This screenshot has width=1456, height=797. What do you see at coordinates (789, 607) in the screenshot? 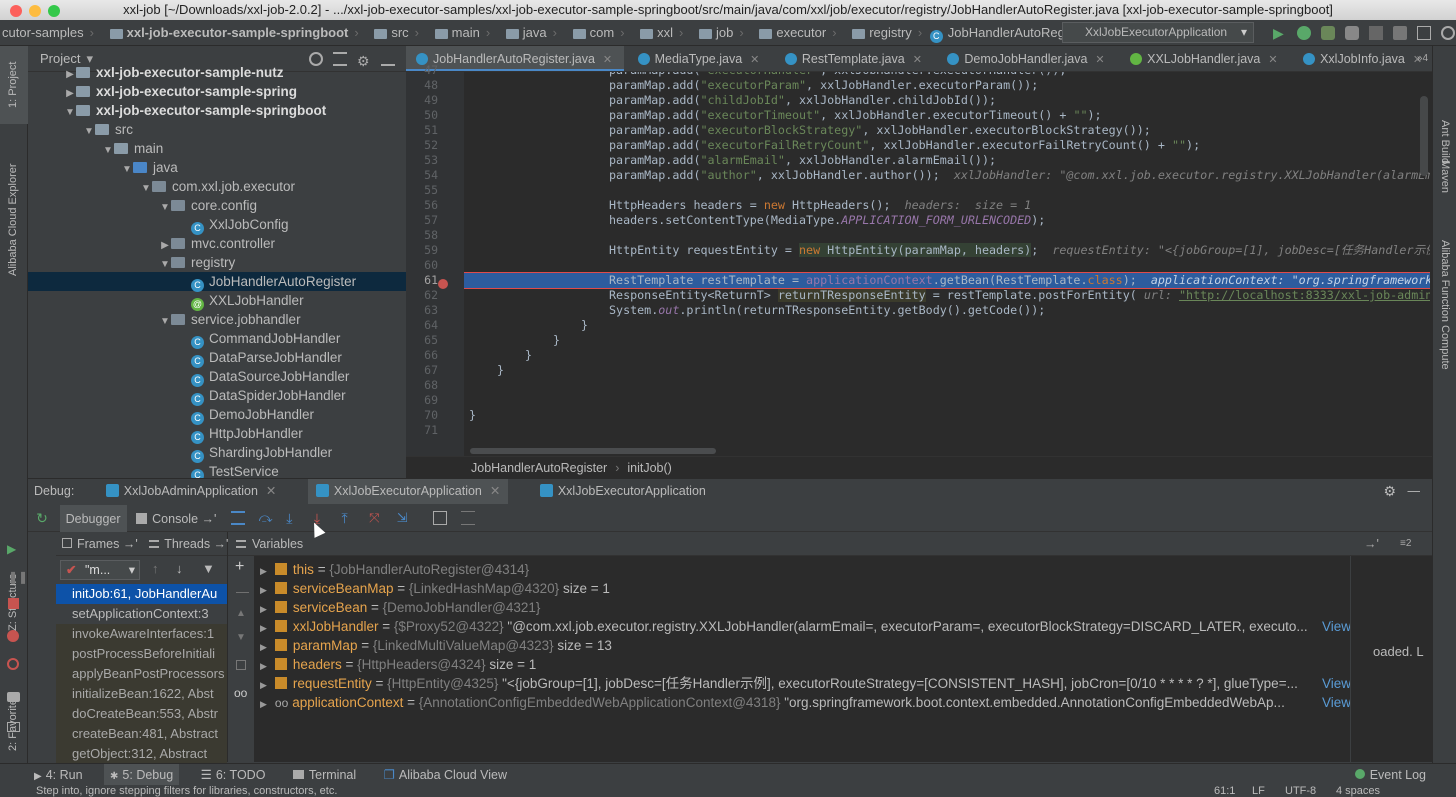
I see `variable-row: ▶ serviceBean = {DemoJobHandler@4321}` at bounding box center [789, 607].